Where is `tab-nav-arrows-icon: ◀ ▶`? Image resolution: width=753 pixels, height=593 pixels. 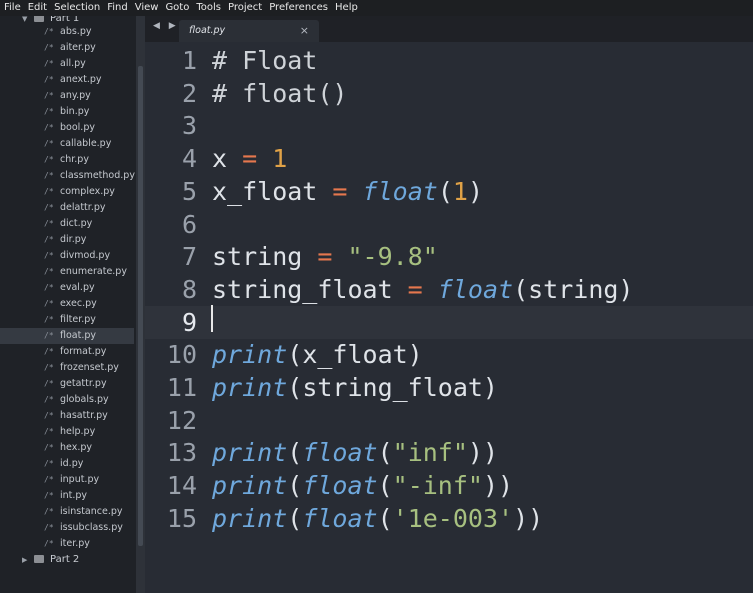
tab-nav-arrows-icon: ◀ ▶ is located at coordinates (166, 26).